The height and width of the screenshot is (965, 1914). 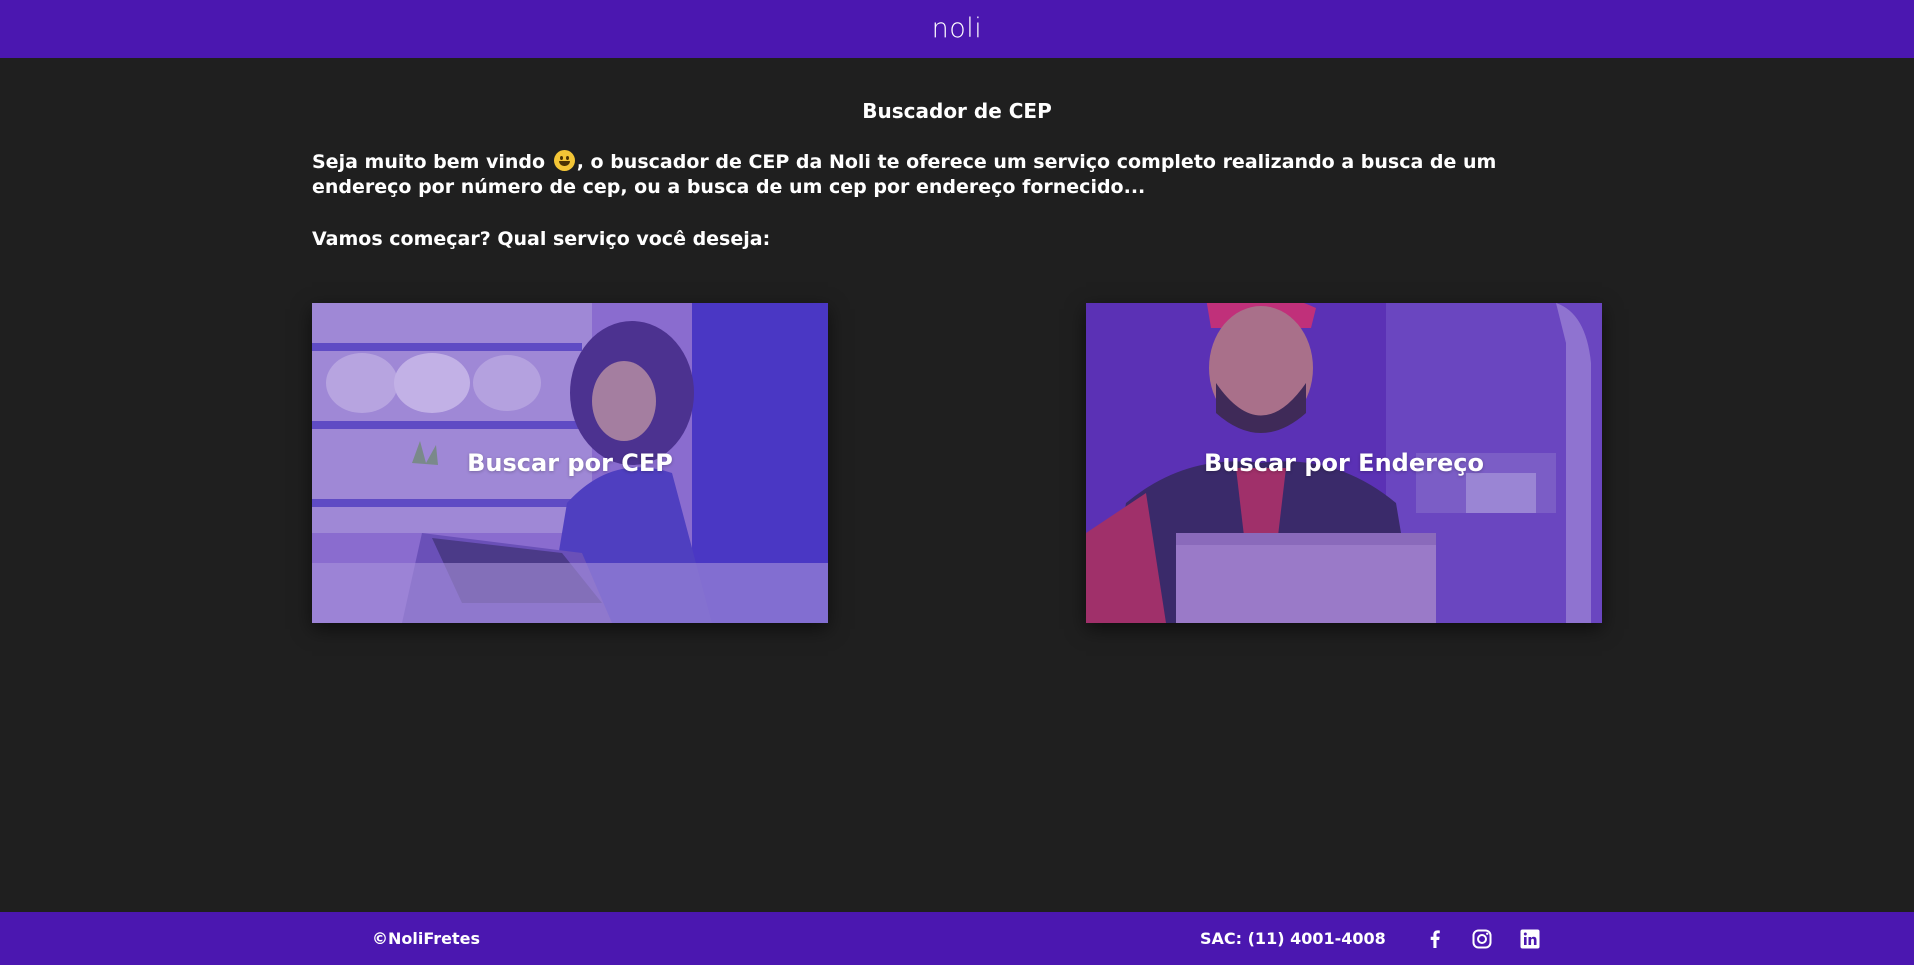 I want to click on linkedin-icon, so click(x=1530, y=939).